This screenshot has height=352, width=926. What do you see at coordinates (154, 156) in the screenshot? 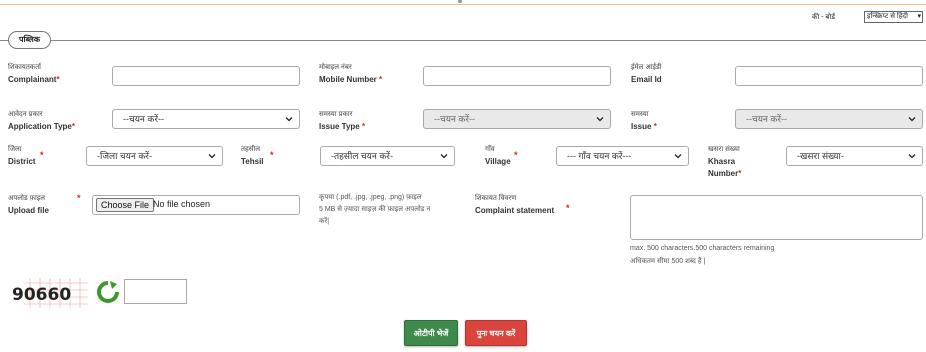
I see `district-select: -जिला चयन करें-` at bounding box center [154, 156].